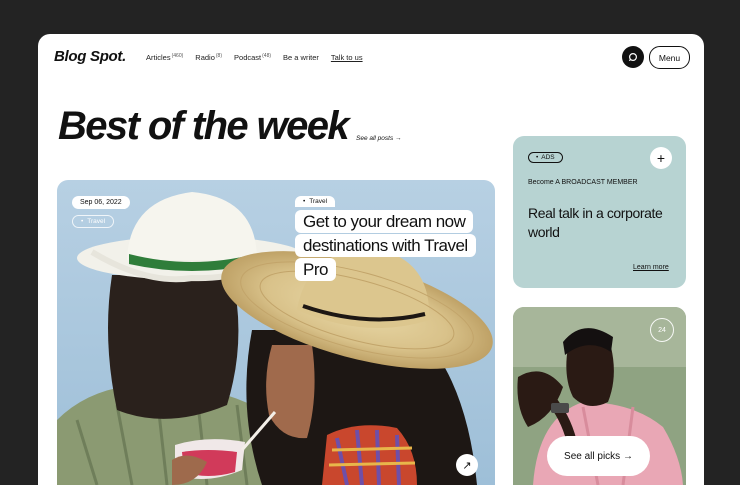 The height and width of the screenshot is (485, 740). Describe the element at coordinates (315, 201) in the screenshot. I see `title-category-tag: Travel` at that location.